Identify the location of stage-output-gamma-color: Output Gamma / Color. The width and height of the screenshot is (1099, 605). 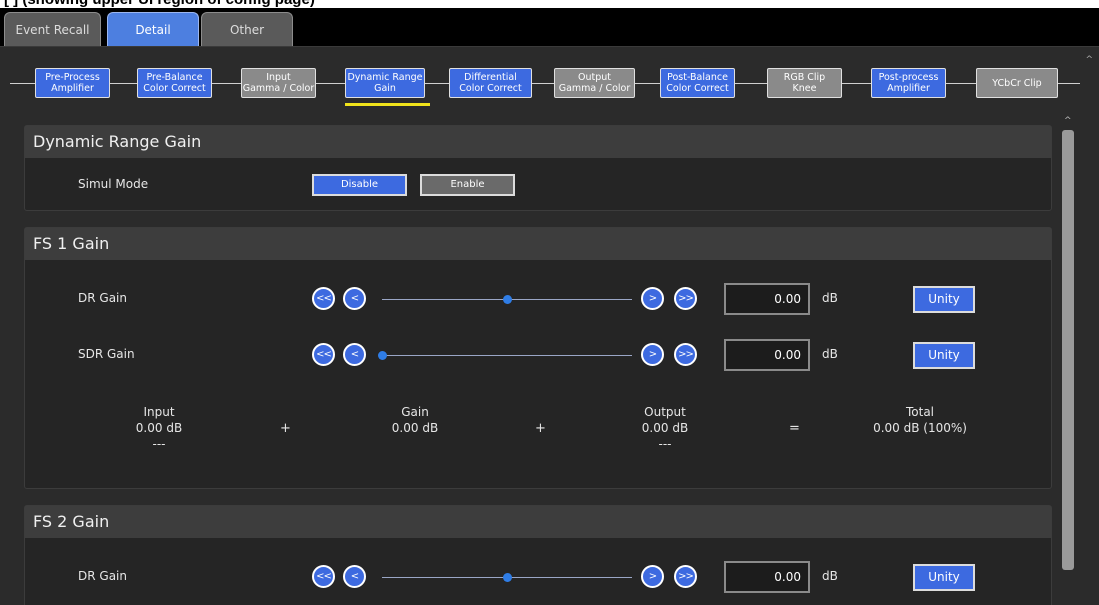
(594, 83).